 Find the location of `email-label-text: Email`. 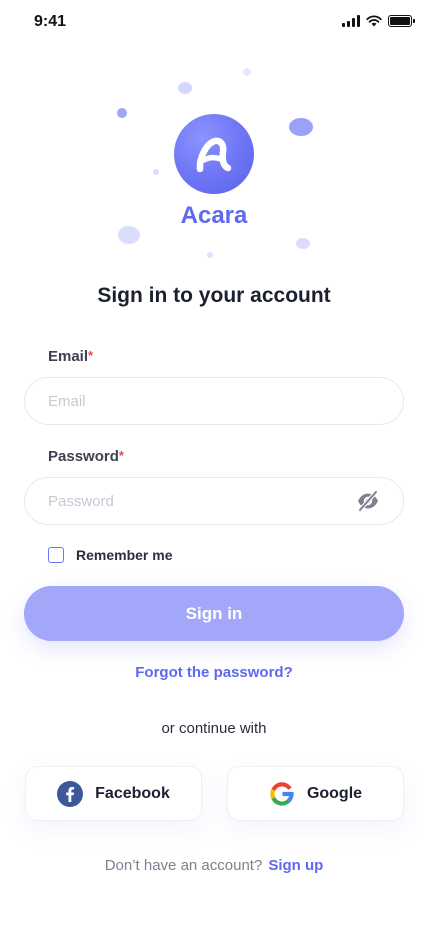

email-label-text: Email is located at coordinates (68, 356).